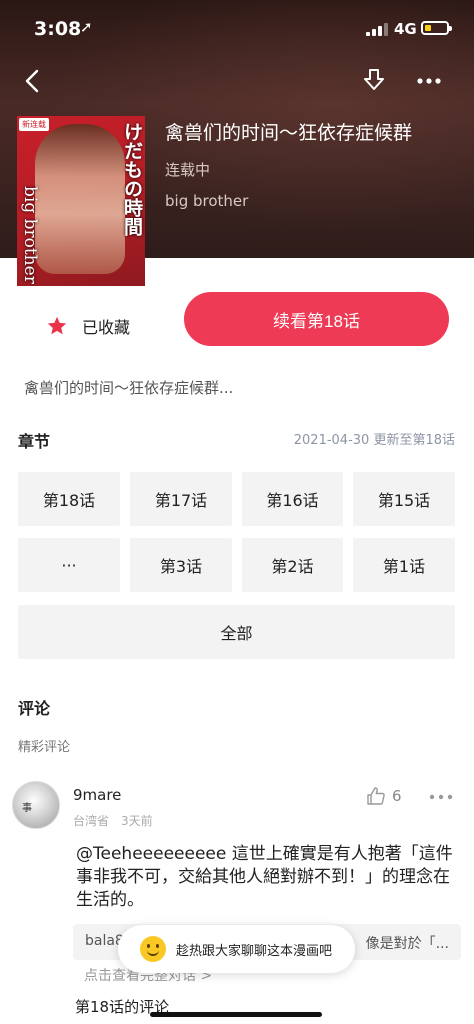 The image size is (474, 1024). I want to click on chapter-item: 第15话, so click(404, 499).